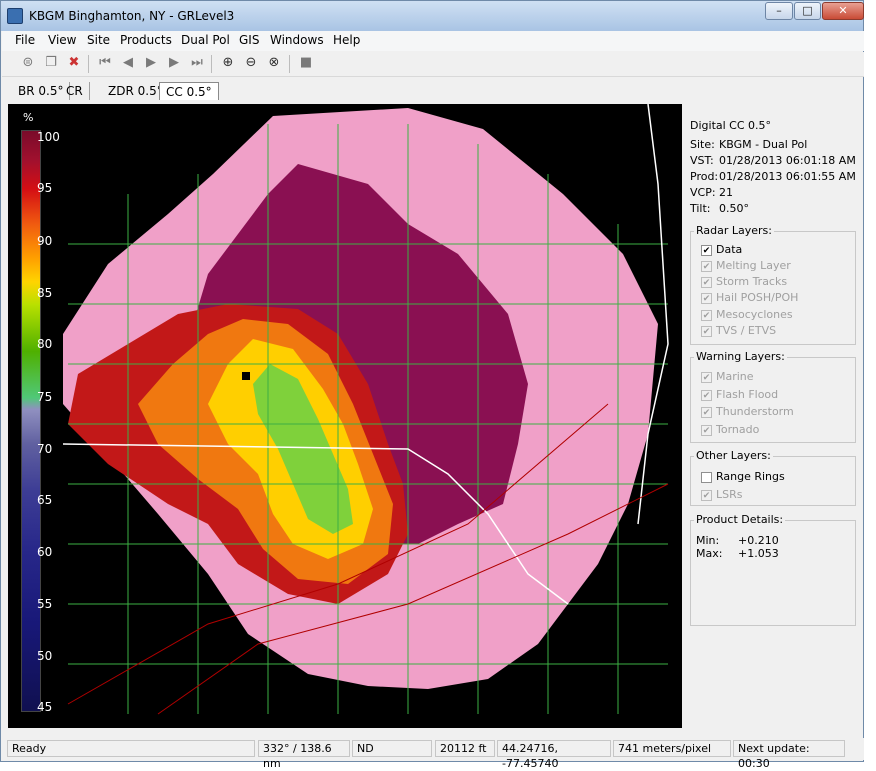 This screenshot has width=876, height=771. I want to click on scale-tick: 45, so click(45, 707).